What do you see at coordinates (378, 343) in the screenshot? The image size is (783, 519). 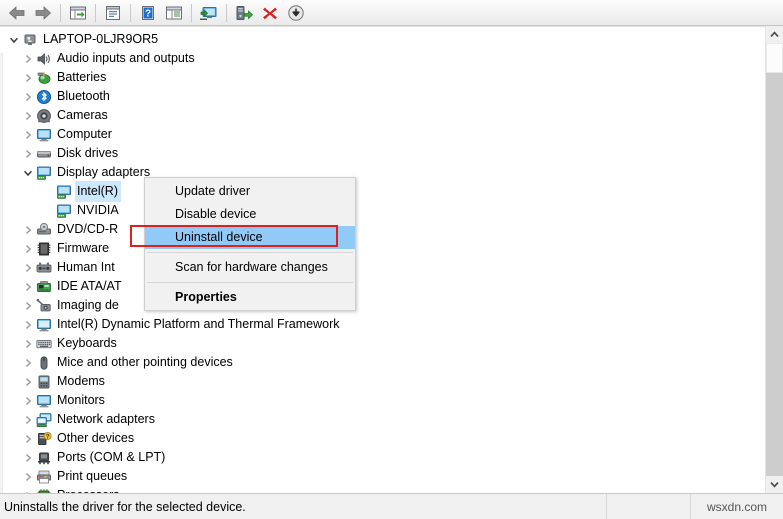 I see `tree-item-keyboards: Keyboards` at bounding box center [378, 343].